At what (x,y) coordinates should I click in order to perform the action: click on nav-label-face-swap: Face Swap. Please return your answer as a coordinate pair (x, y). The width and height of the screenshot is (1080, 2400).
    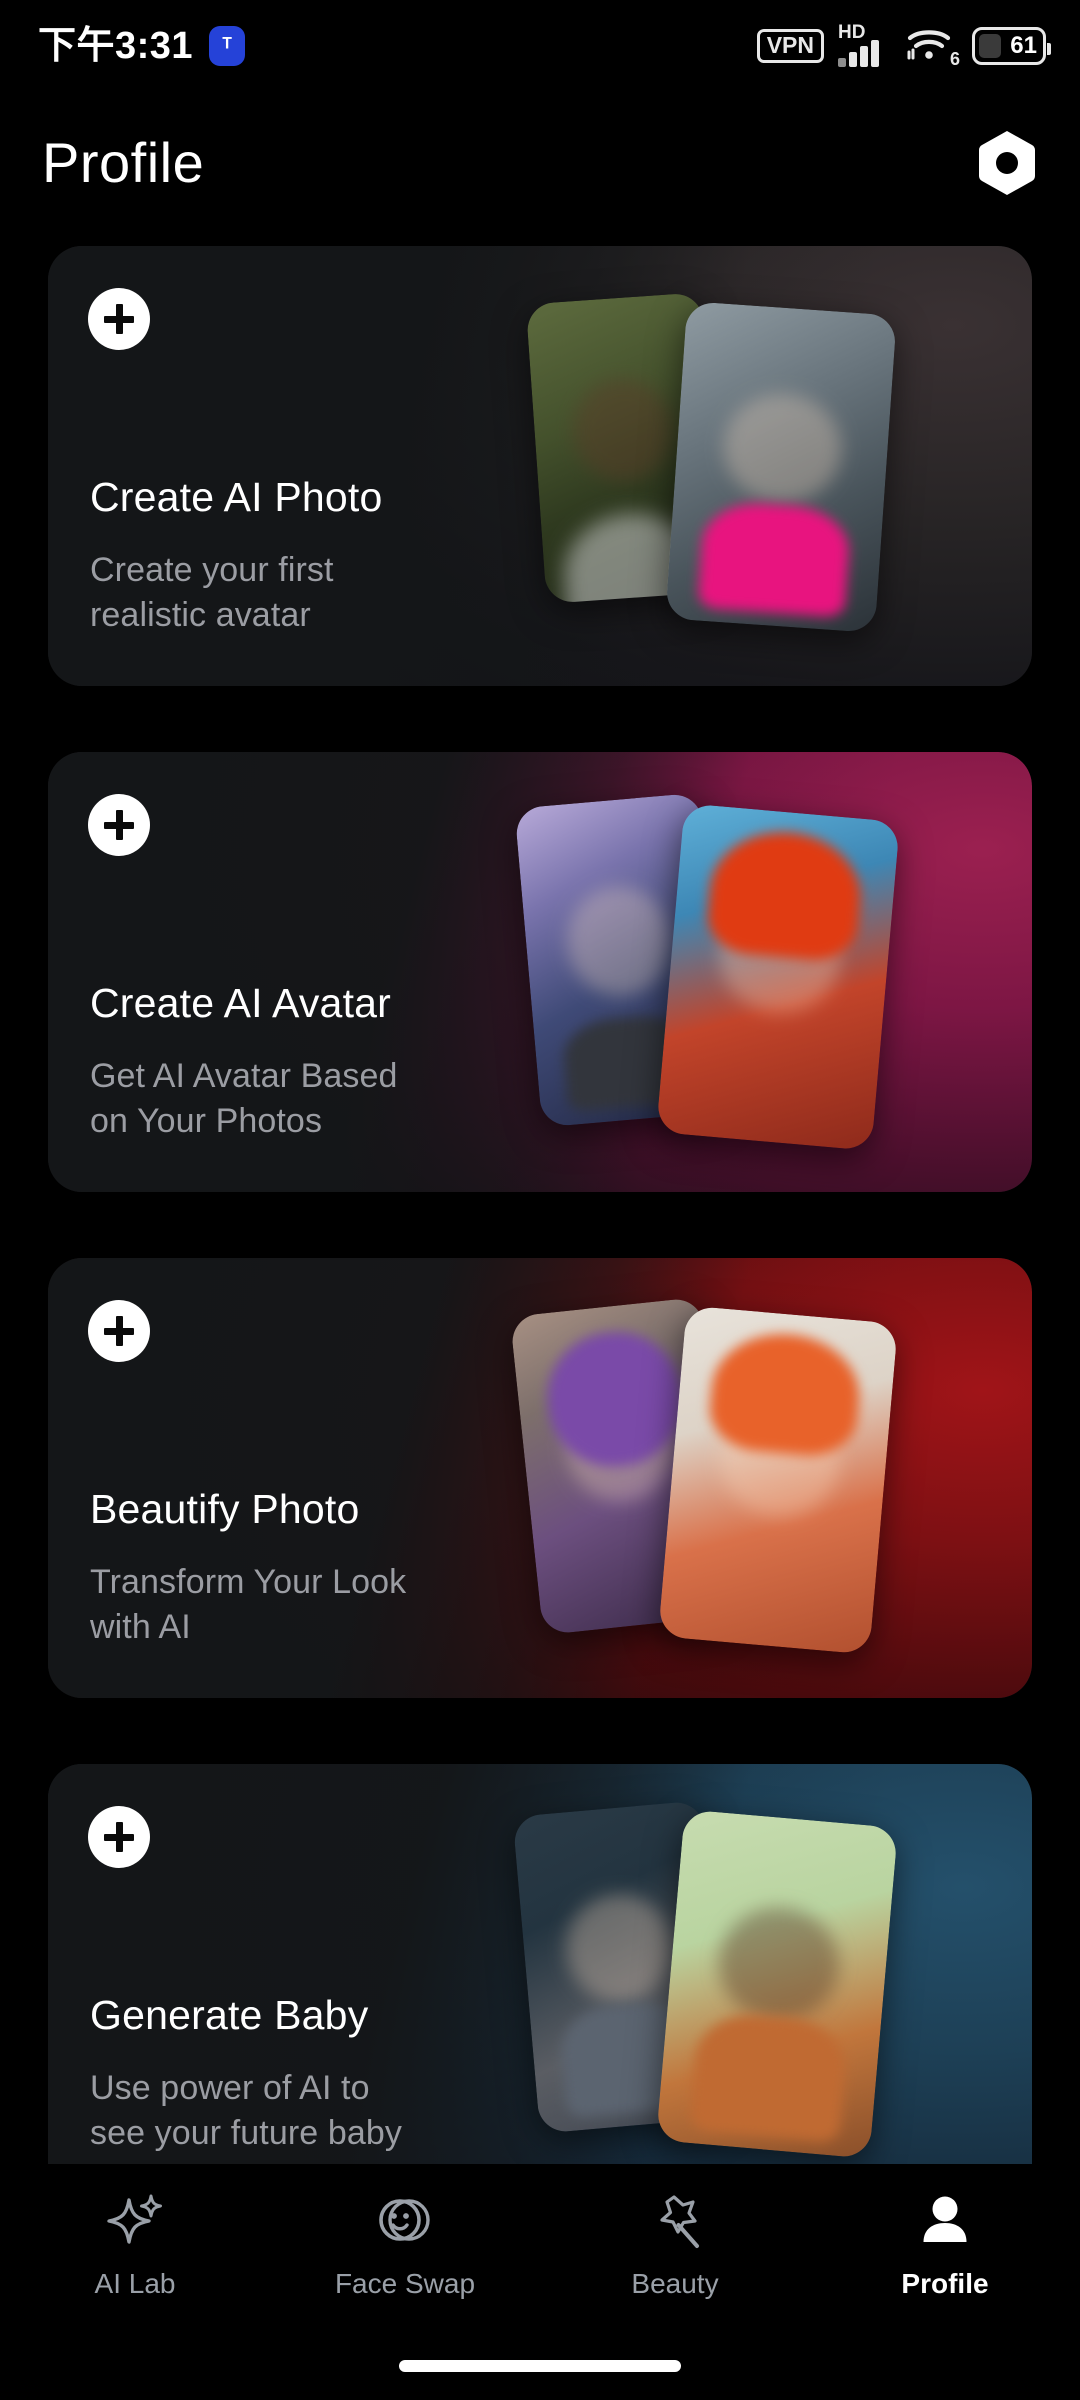
    Looking at the image, I should click on (405, 2283).